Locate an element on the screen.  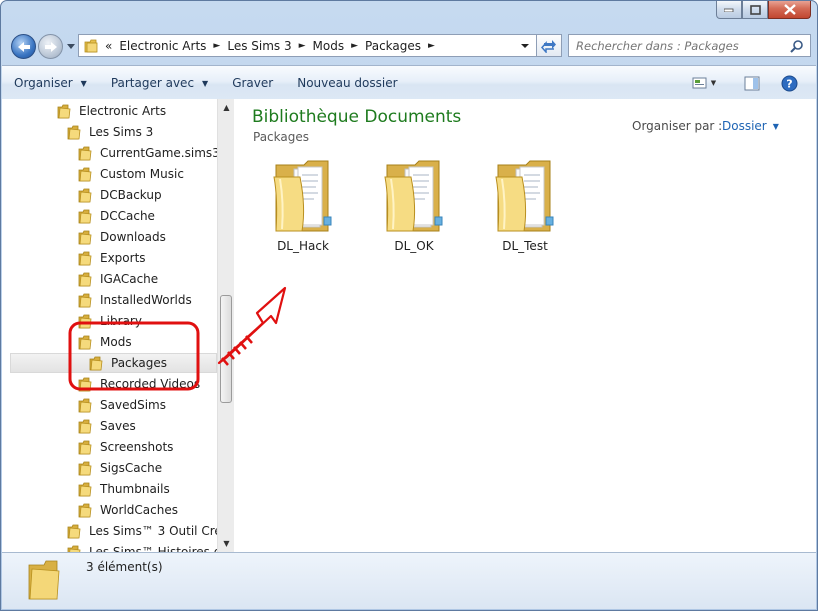
arrange-by-dropdown: Dossier ▼ is located at coordinates (750, 126).